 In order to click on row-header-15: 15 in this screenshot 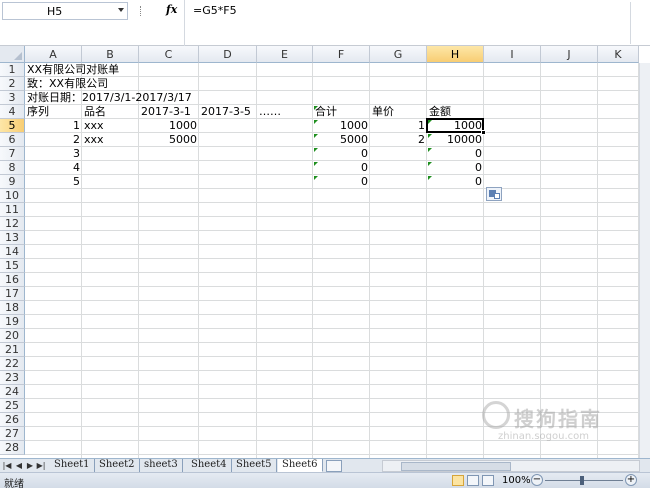, I will do `click(12, 266)`.